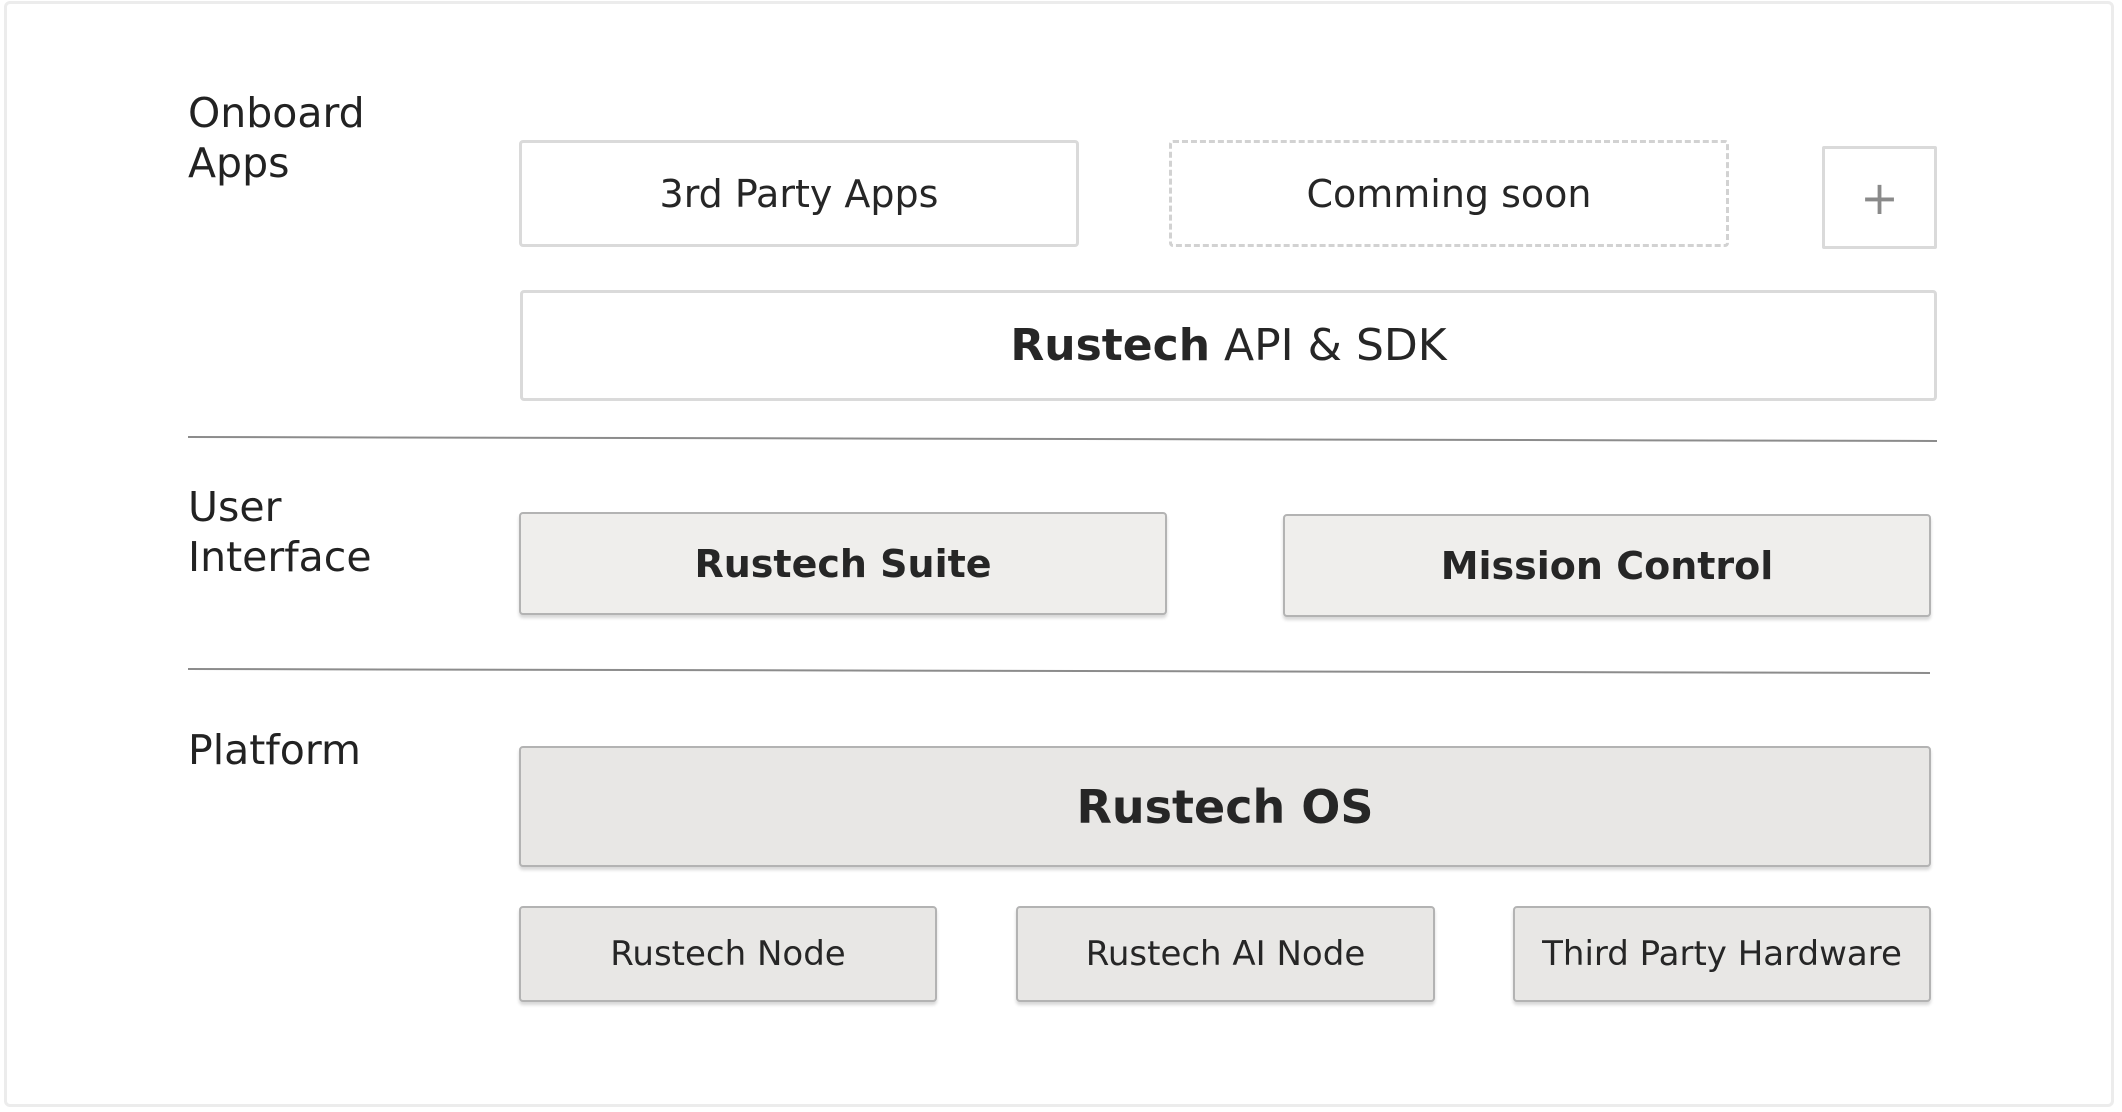 The image size is (2122, 1112). What do you see at coordinates (1110, 345) in the screenshot?
I see `api-brand-label: Rustech` at bounding box center [1110, 345].